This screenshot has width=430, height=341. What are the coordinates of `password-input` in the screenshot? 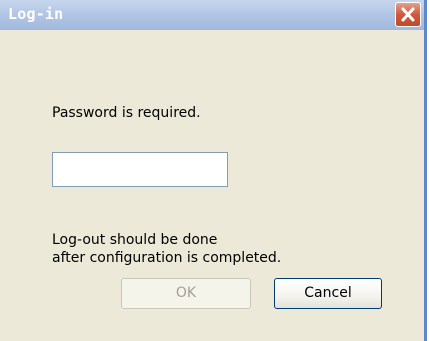 It's located at (140, 169).